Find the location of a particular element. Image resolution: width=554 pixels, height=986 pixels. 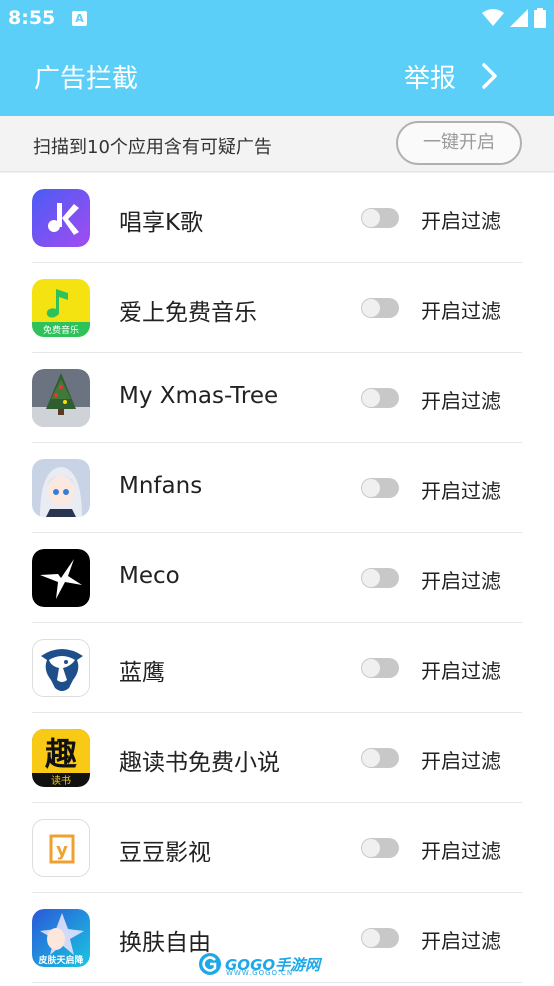

app-name: 蓝鹰 is located at coordinates (142, 673).